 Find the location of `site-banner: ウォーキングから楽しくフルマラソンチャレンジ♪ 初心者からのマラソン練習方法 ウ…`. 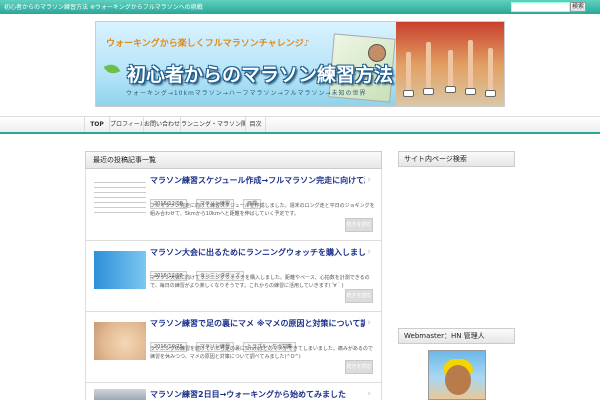

site-banner: ウォーキングから楽しくフルマラソンチャレンジ♪ 初心者からのマラソン練習方法 ウ… is located at coordinates (300, 64).